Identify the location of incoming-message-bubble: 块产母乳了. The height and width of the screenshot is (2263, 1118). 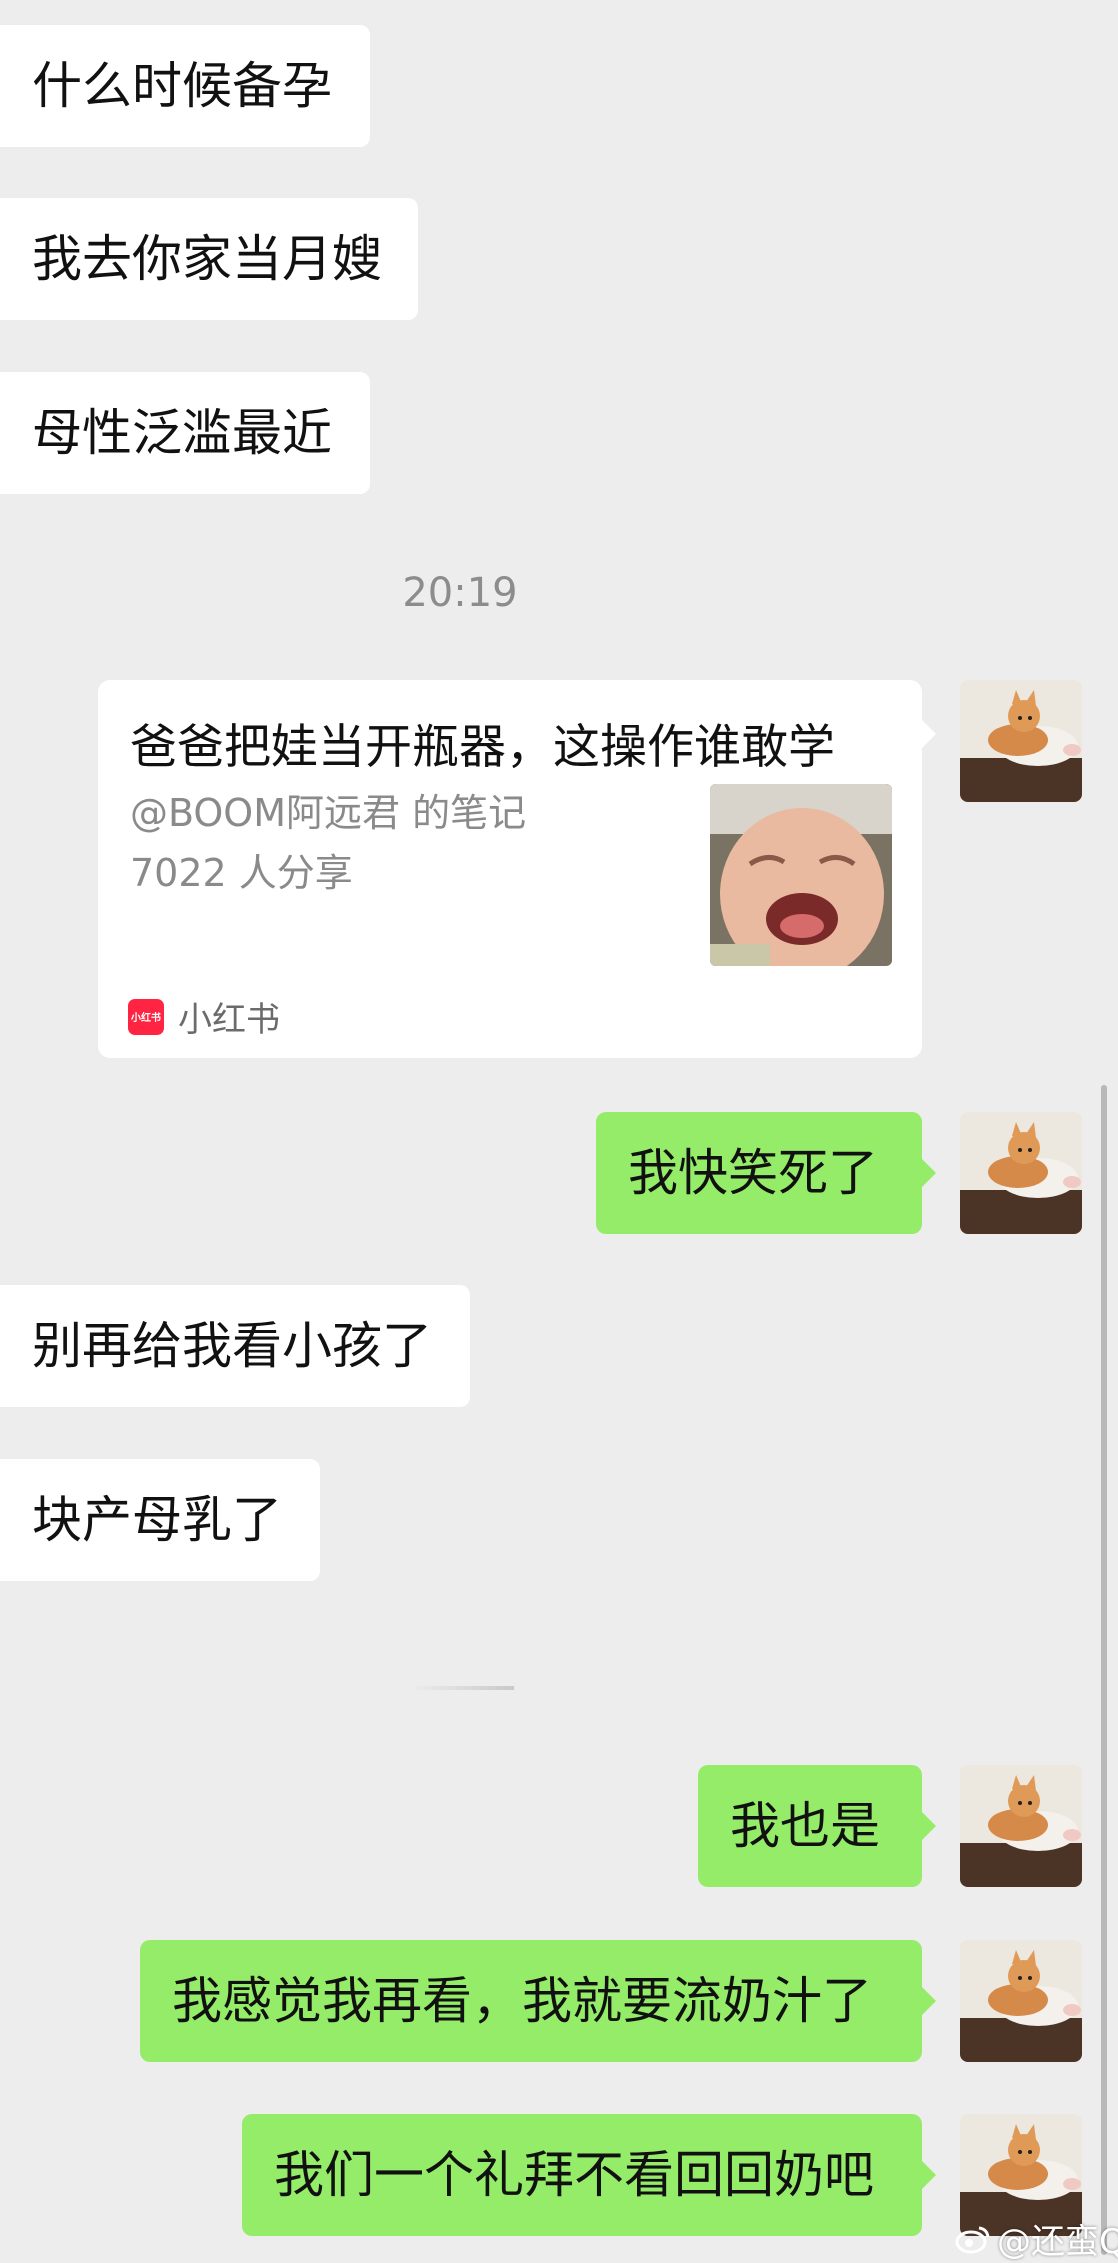
(160, 1520).